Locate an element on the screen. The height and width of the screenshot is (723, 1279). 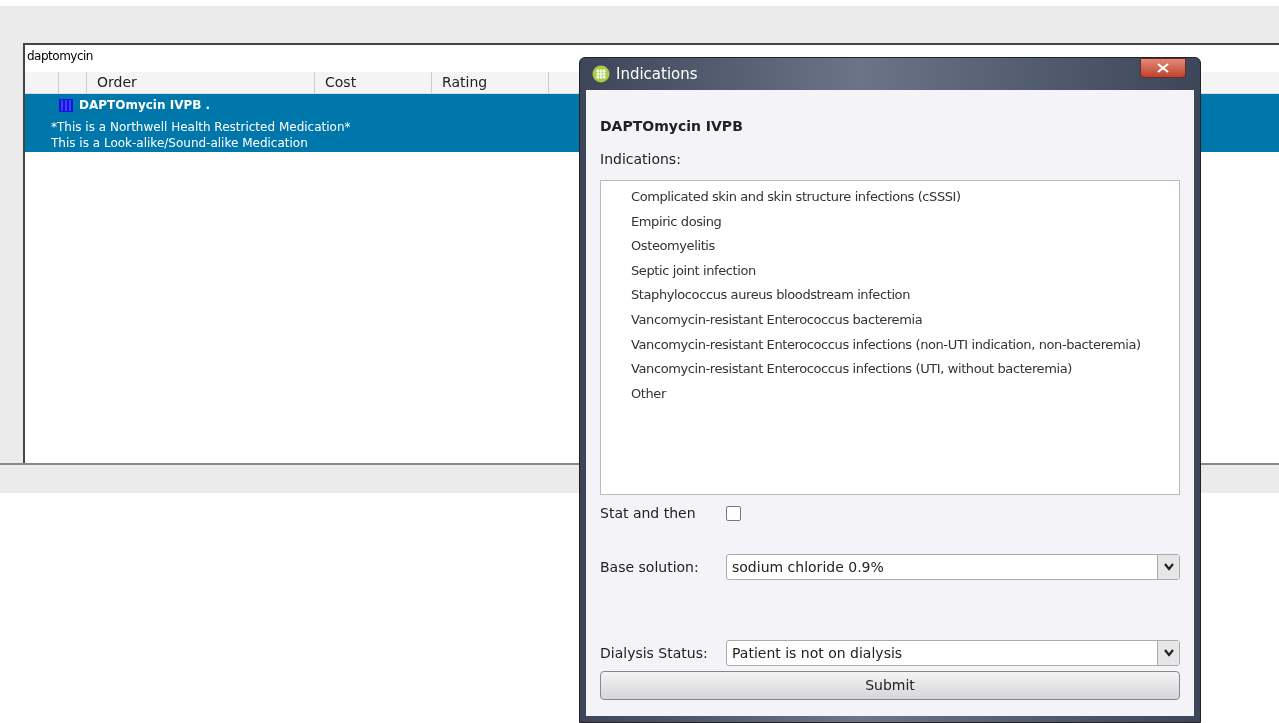
indication-item: Osteomyelitis is located at coordinates (673, 248).